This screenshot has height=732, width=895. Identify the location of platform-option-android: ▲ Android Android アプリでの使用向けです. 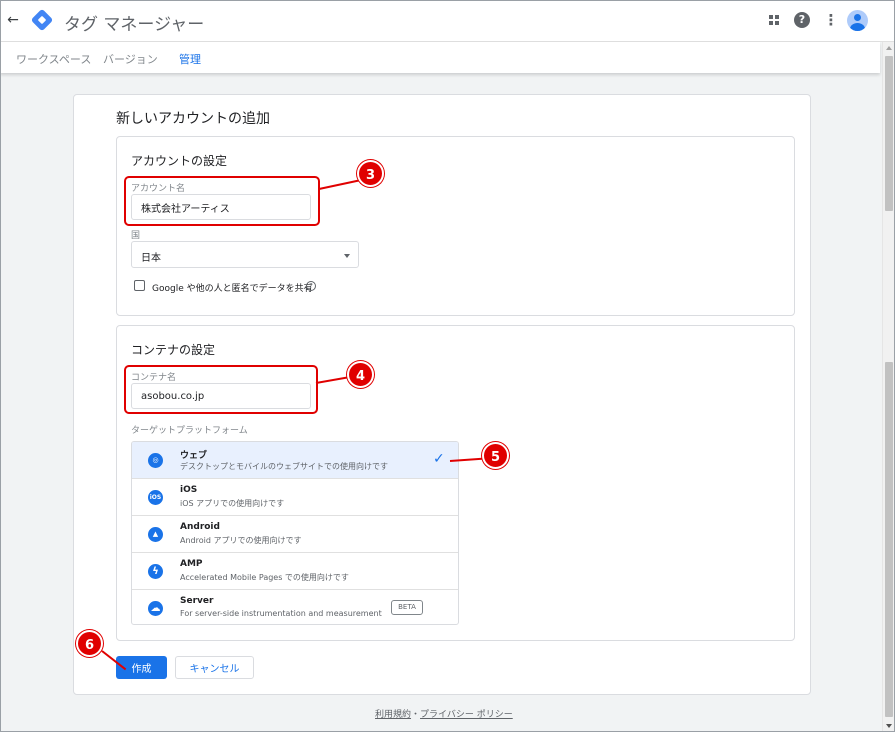
(295, 534).